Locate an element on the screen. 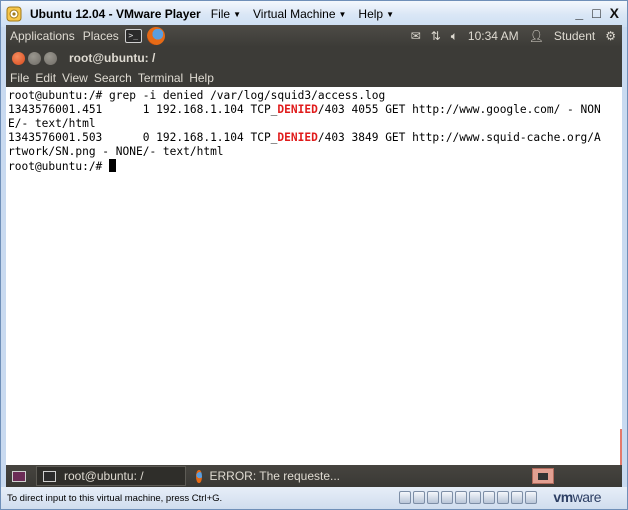 This screenshot has width=628, height=510. terminal-menu-edit: Edit is located at coordinates (45, 78).